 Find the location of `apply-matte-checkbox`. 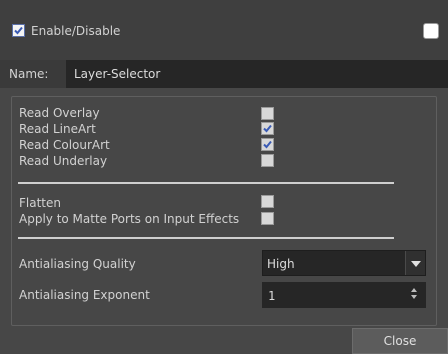

apply-matte-checkbox is located at coordinates (267, 218).